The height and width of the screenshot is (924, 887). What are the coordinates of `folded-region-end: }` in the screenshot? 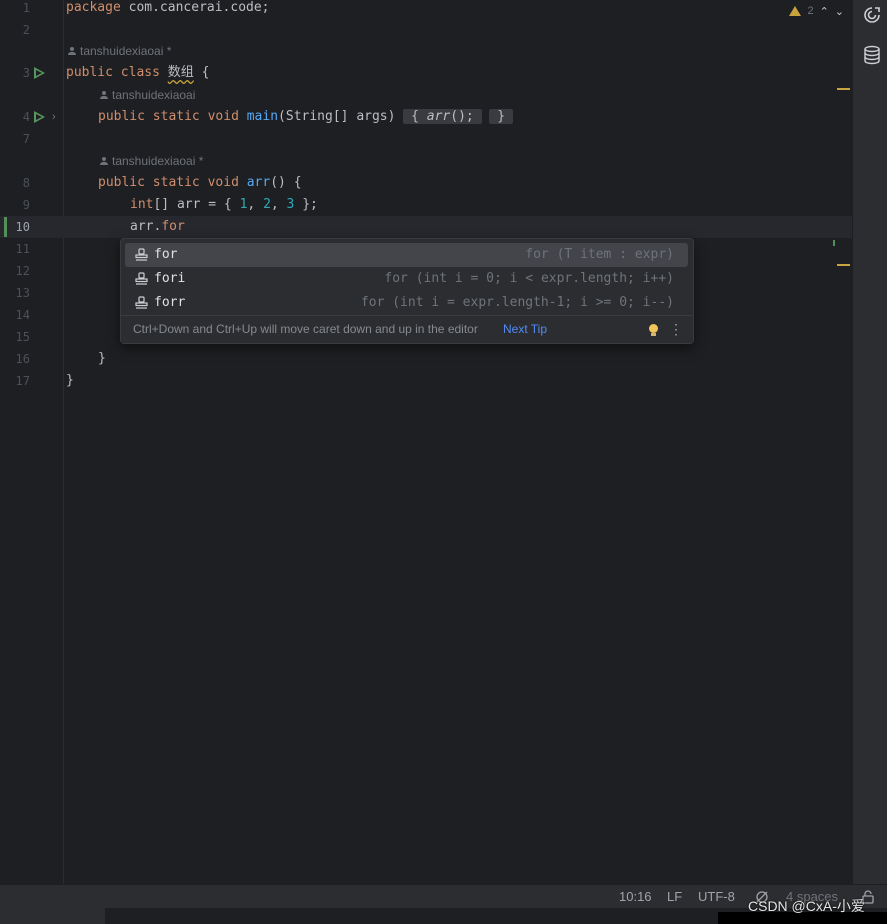 It's located at (501, 116).